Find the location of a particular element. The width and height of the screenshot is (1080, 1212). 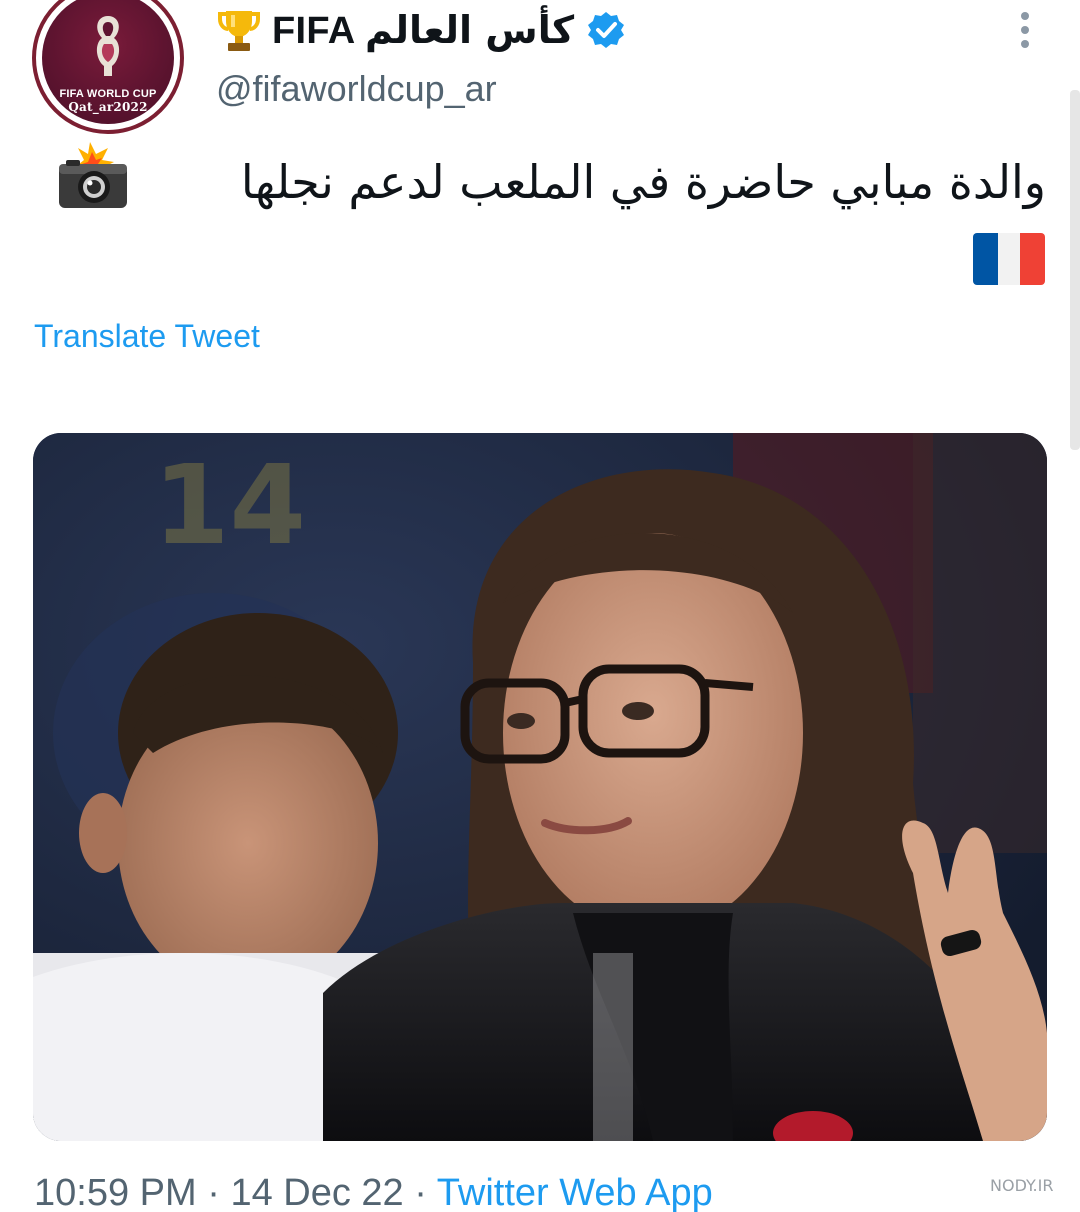

svg-text: 14 is located at coordinates (229, 505).